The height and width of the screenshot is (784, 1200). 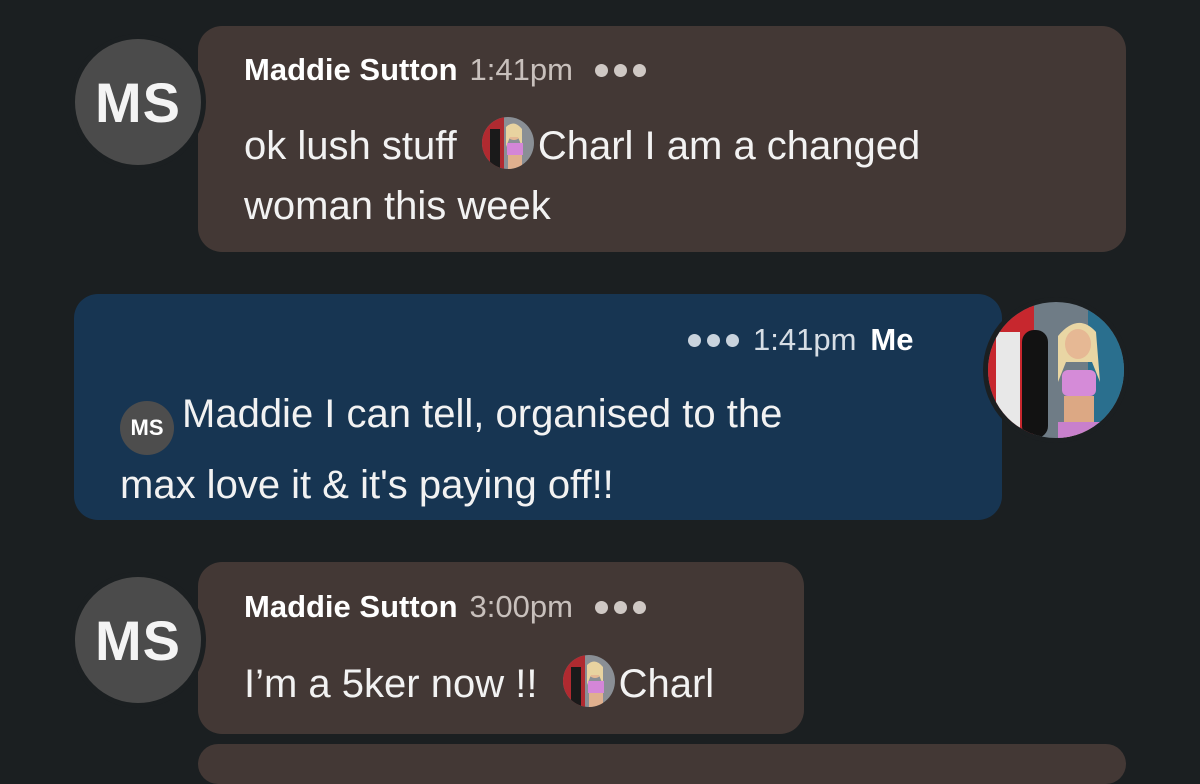 I want to click on message-time: 3:00pm, so click(x=521, y=606).